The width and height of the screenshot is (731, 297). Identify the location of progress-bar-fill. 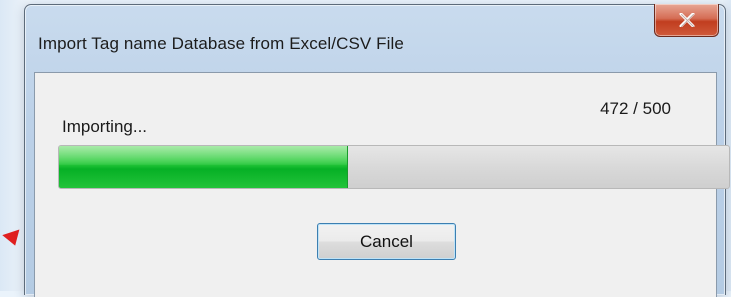
(204, 167).